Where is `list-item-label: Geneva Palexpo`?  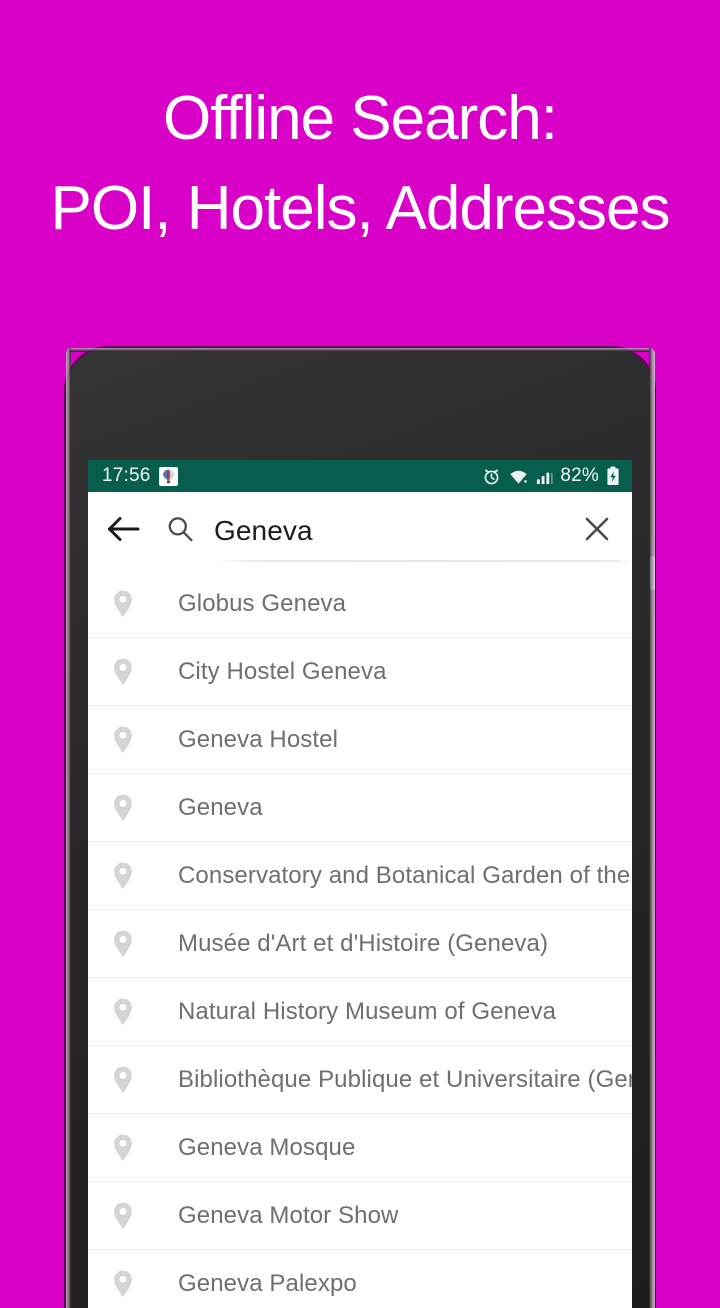
list-item-label: Geneva Palexpo is located at coordinates (267, 1283).